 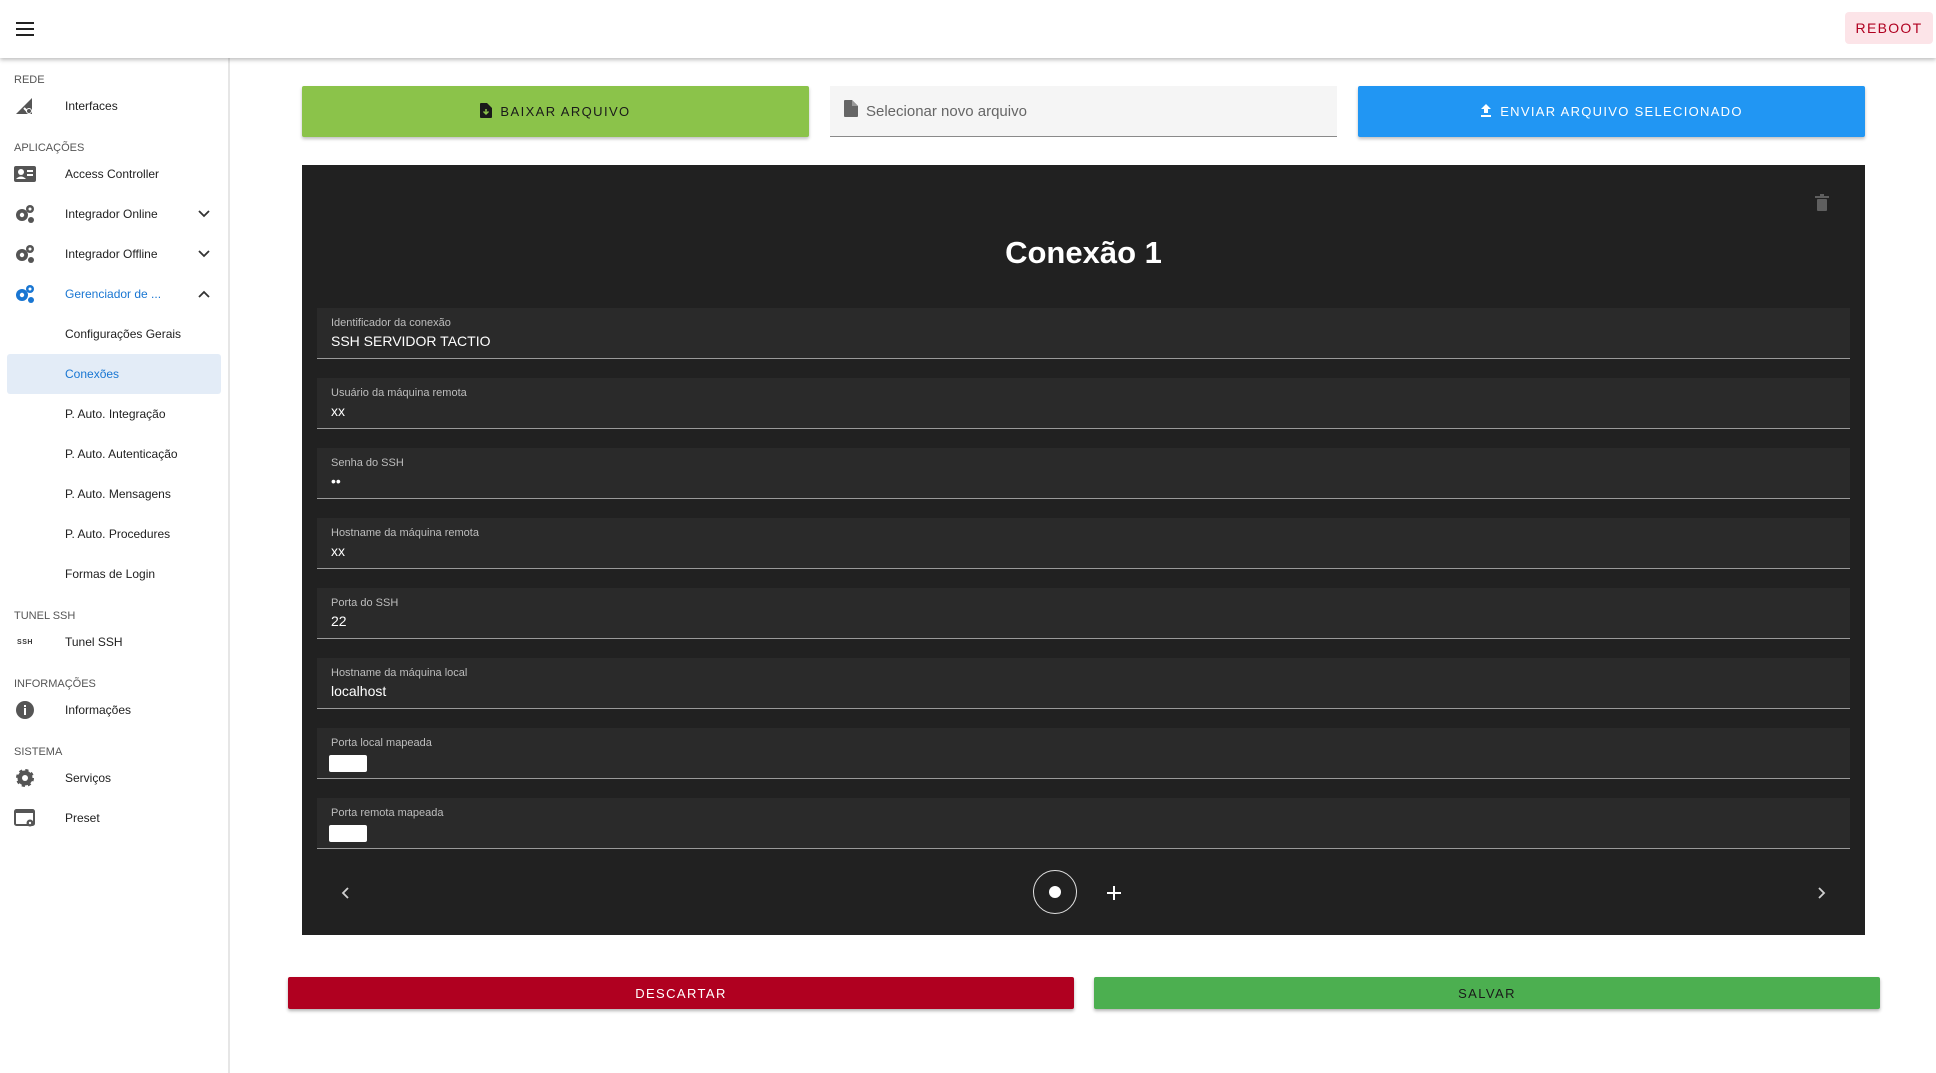 What do you see at coordinates (114, 334) in the screenshot?
I see `sidebar-subitem-configuracoes-gerais: Configurações Gerais` at bounding box center [114, 334].